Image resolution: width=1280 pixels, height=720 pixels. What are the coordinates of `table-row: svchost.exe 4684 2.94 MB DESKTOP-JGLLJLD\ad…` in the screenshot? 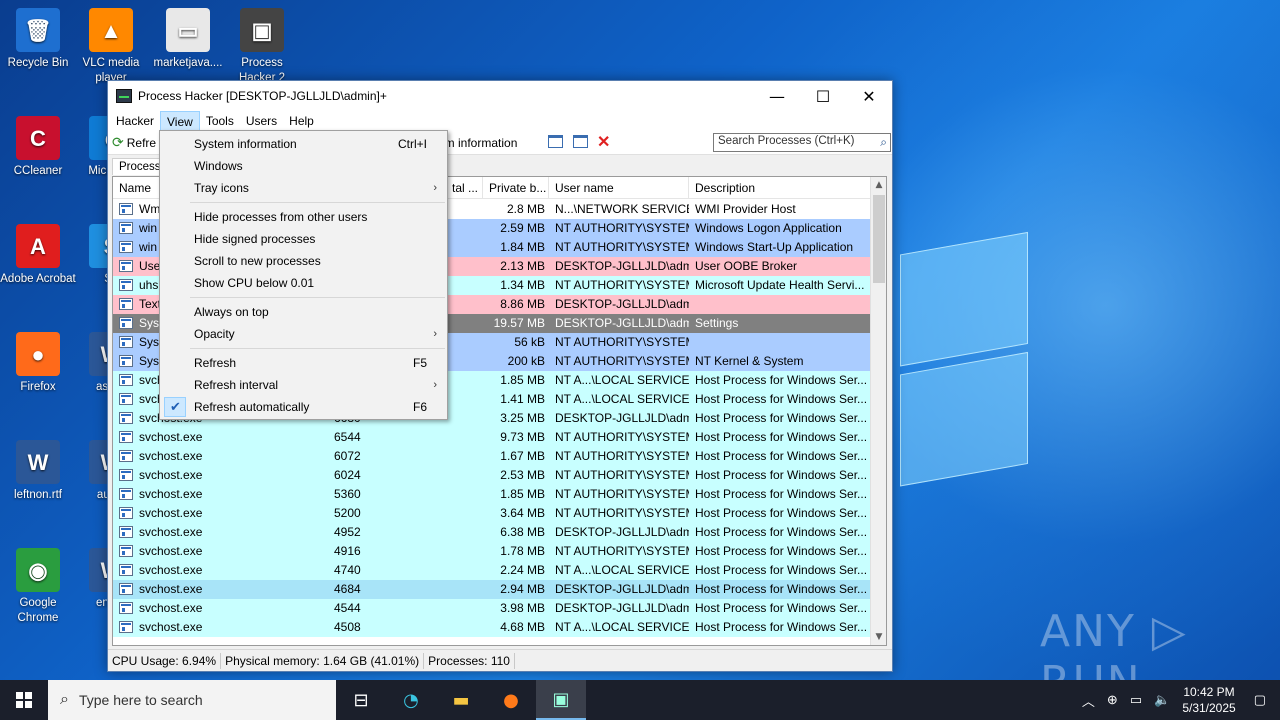 It's located at (493, 589).